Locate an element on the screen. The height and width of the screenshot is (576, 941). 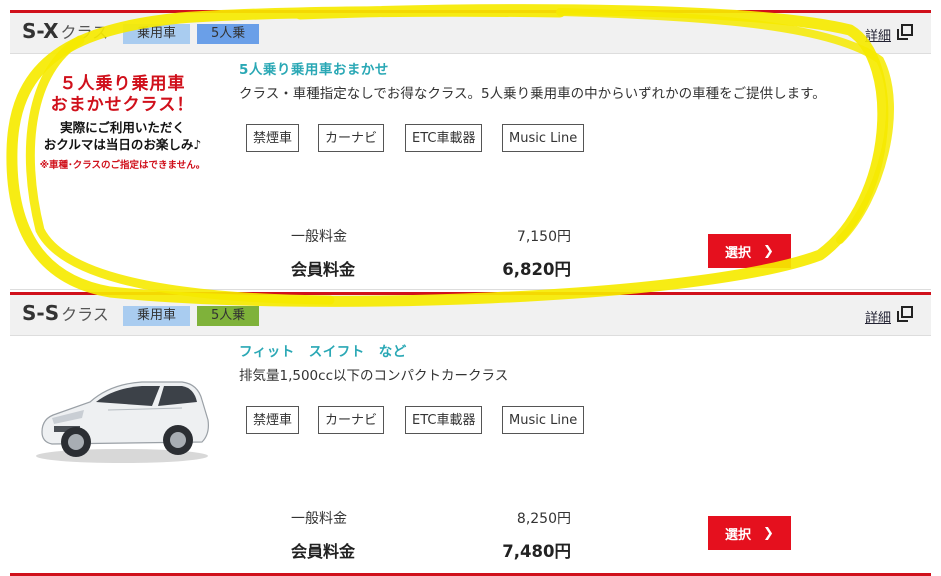
general-price-value: 8,250円 is located at coordinates (543, 519).